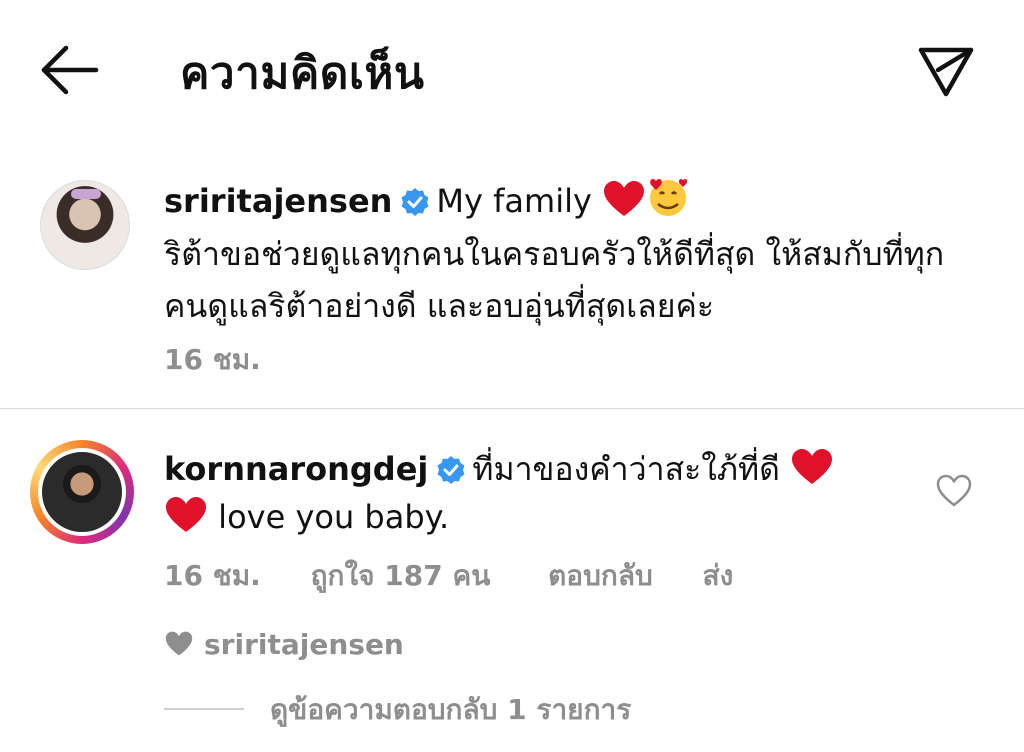 The image size is (1024, 752). Describe the element at coordinates (514, 201) in the screenshot. I see `caption-inline-text: My family` at that location.